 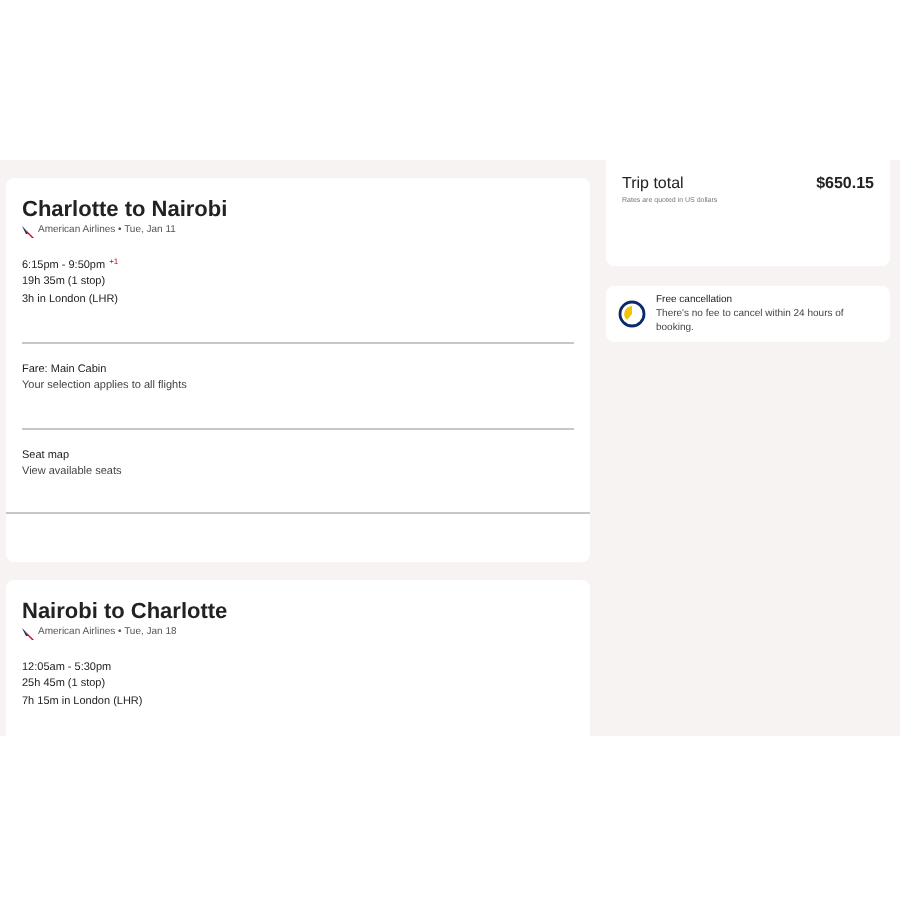 What do you see at coordinates (632, 314) in the screenshot?
I see `clock-icon` at bounding box center [632, 314].